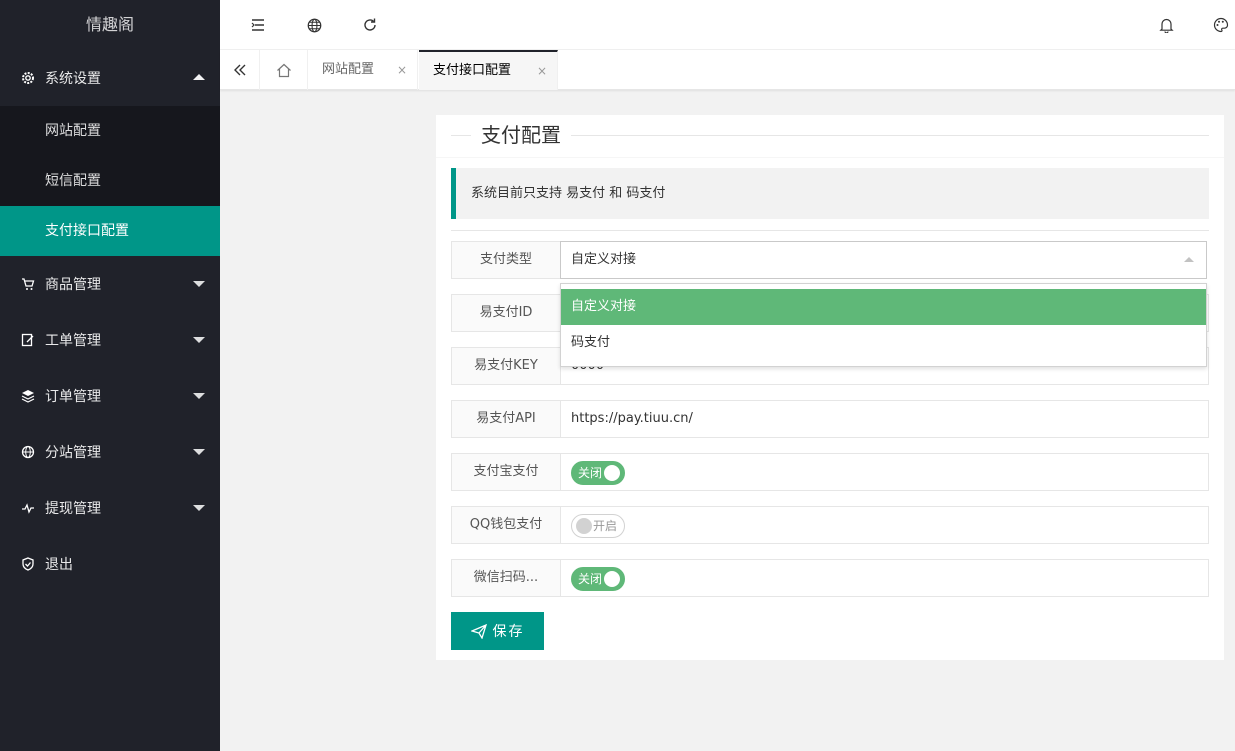 The height and width of the screenshot is (751, 1235). Describe the element at coordinates (110, 396) in the screenshot. I see `sidebar-item-orders: 订单管理` at that location.